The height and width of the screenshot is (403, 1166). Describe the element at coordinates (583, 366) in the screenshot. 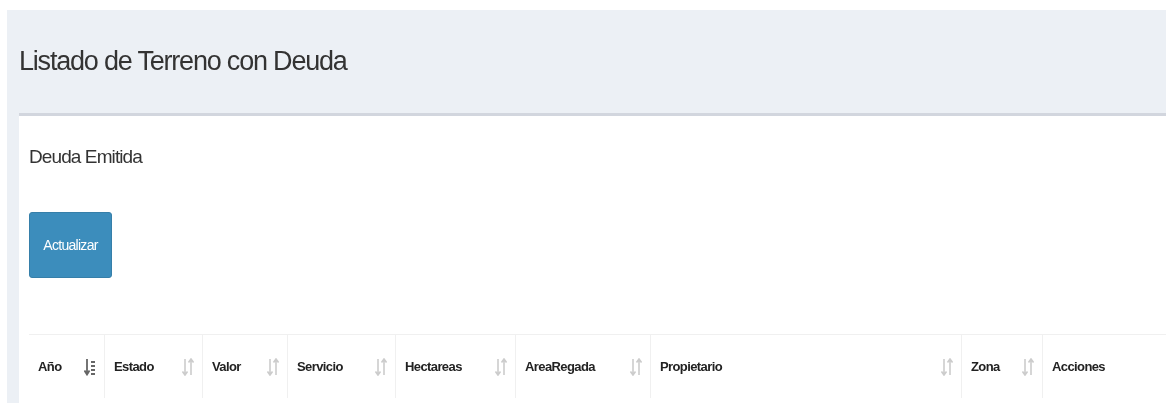

I see `column-header: AreaRegada` at that location.